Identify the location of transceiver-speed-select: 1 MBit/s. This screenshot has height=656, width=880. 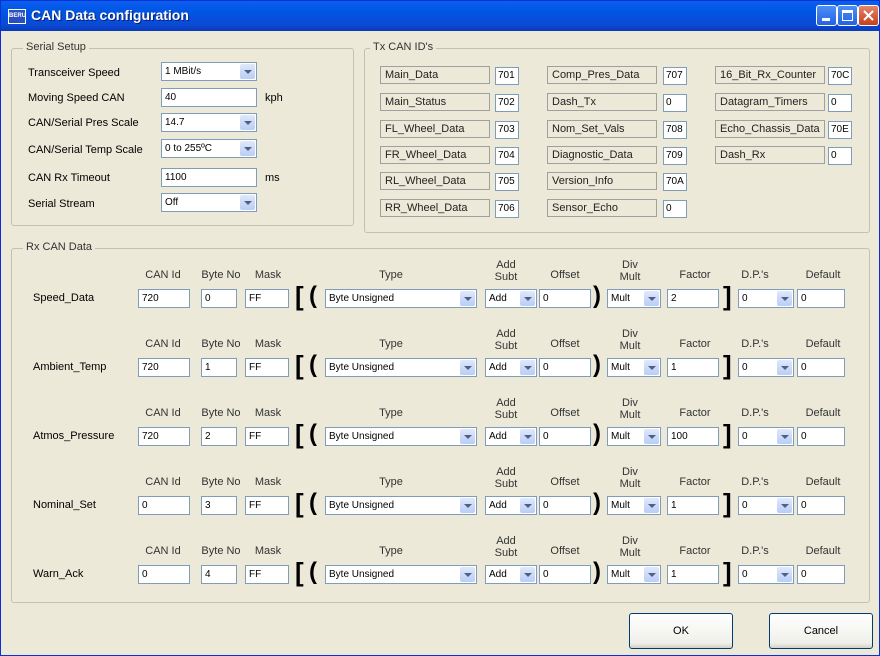
(209, 71).